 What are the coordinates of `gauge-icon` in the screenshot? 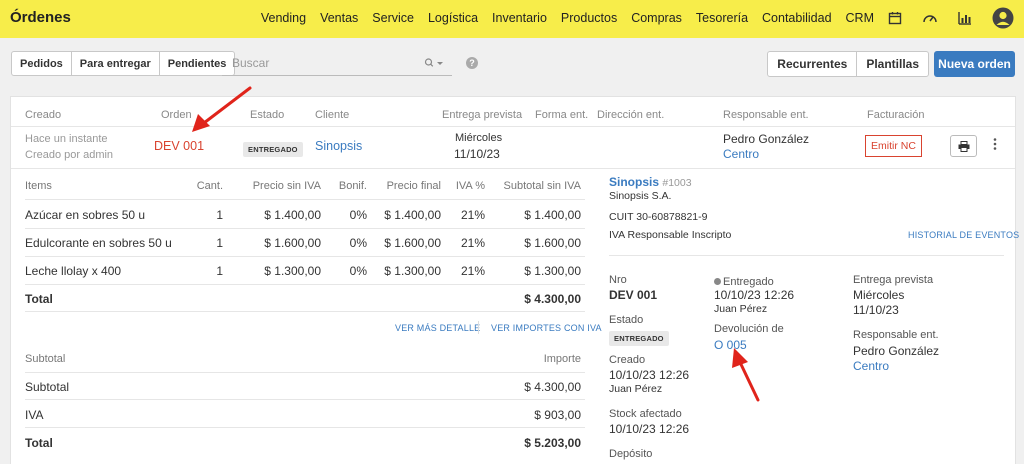 It's located at (930, 18).